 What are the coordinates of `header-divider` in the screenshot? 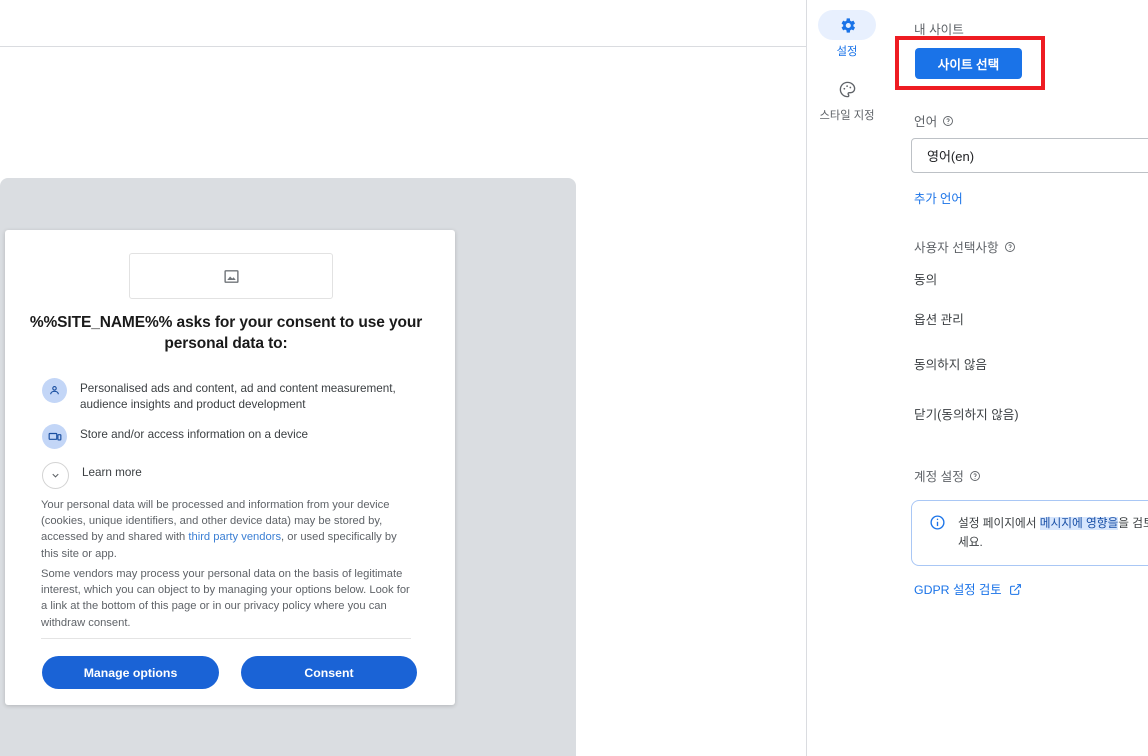 It's located at (403, 46).